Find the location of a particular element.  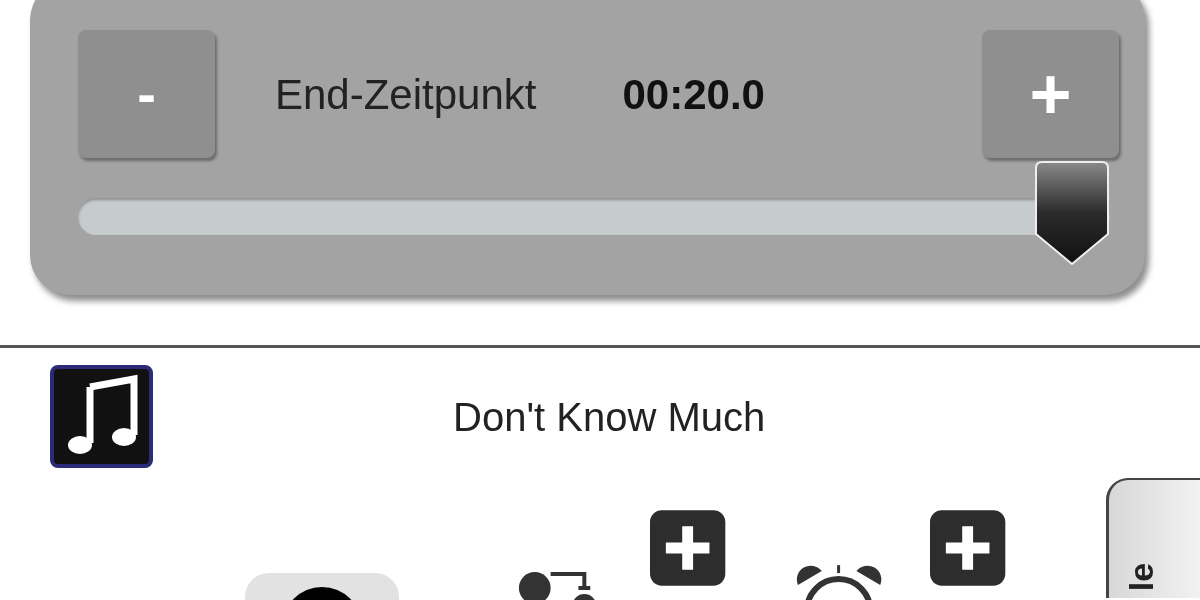

music-note-icon is located at coordinates (101, 416).